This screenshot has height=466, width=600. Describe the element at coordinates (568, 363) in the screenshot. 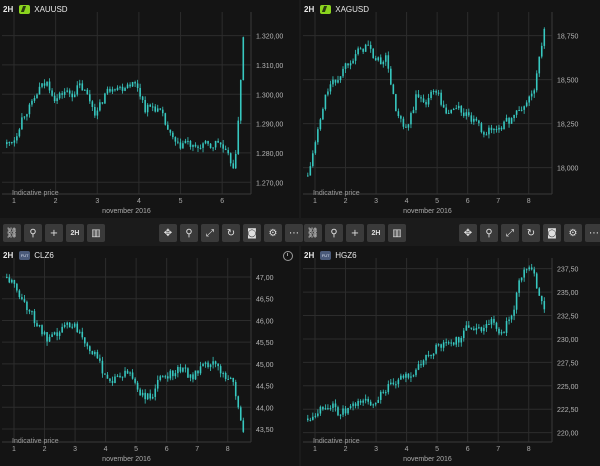

I see `y-tick-label: 227,50` at that location.